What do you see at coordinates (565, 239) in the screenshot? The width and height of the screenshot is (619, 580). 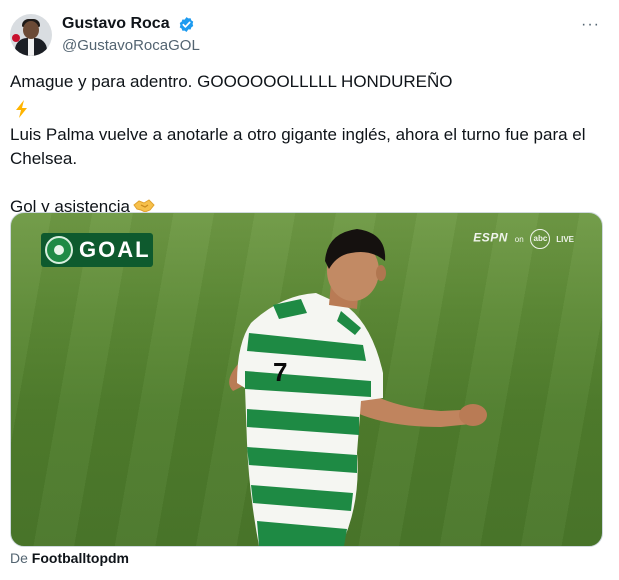 I see `live-label: LIVE` at bounding box center [565, 239].